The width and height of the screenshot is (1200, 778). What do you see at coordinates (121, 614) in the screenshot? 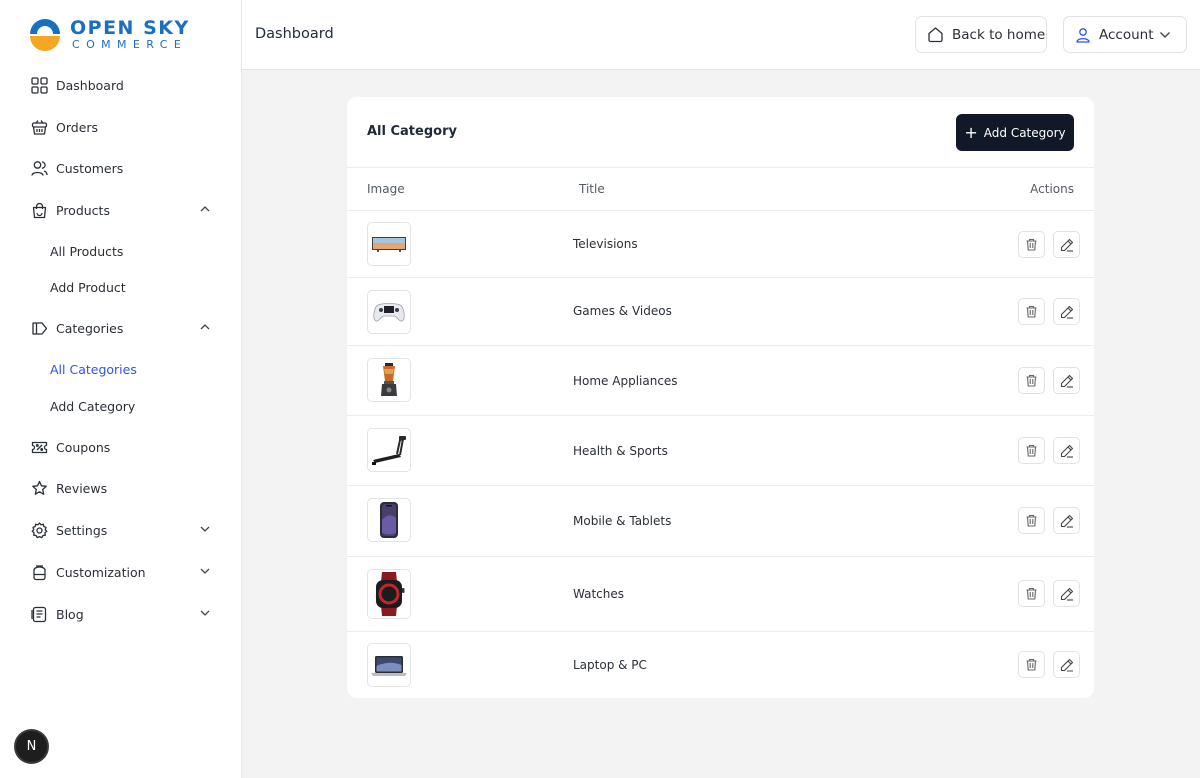
I see `sidebar-item-blog: Blog` at bounding box center [121, 614].